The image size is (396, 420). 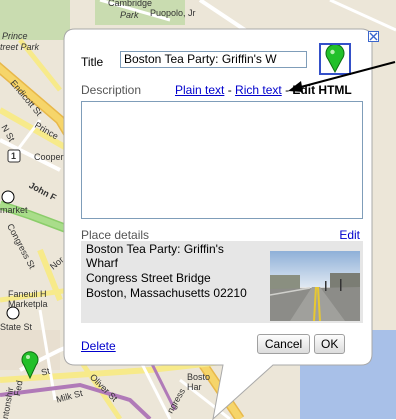 I want to click on street-view-photo, so click(x=315, y=286).